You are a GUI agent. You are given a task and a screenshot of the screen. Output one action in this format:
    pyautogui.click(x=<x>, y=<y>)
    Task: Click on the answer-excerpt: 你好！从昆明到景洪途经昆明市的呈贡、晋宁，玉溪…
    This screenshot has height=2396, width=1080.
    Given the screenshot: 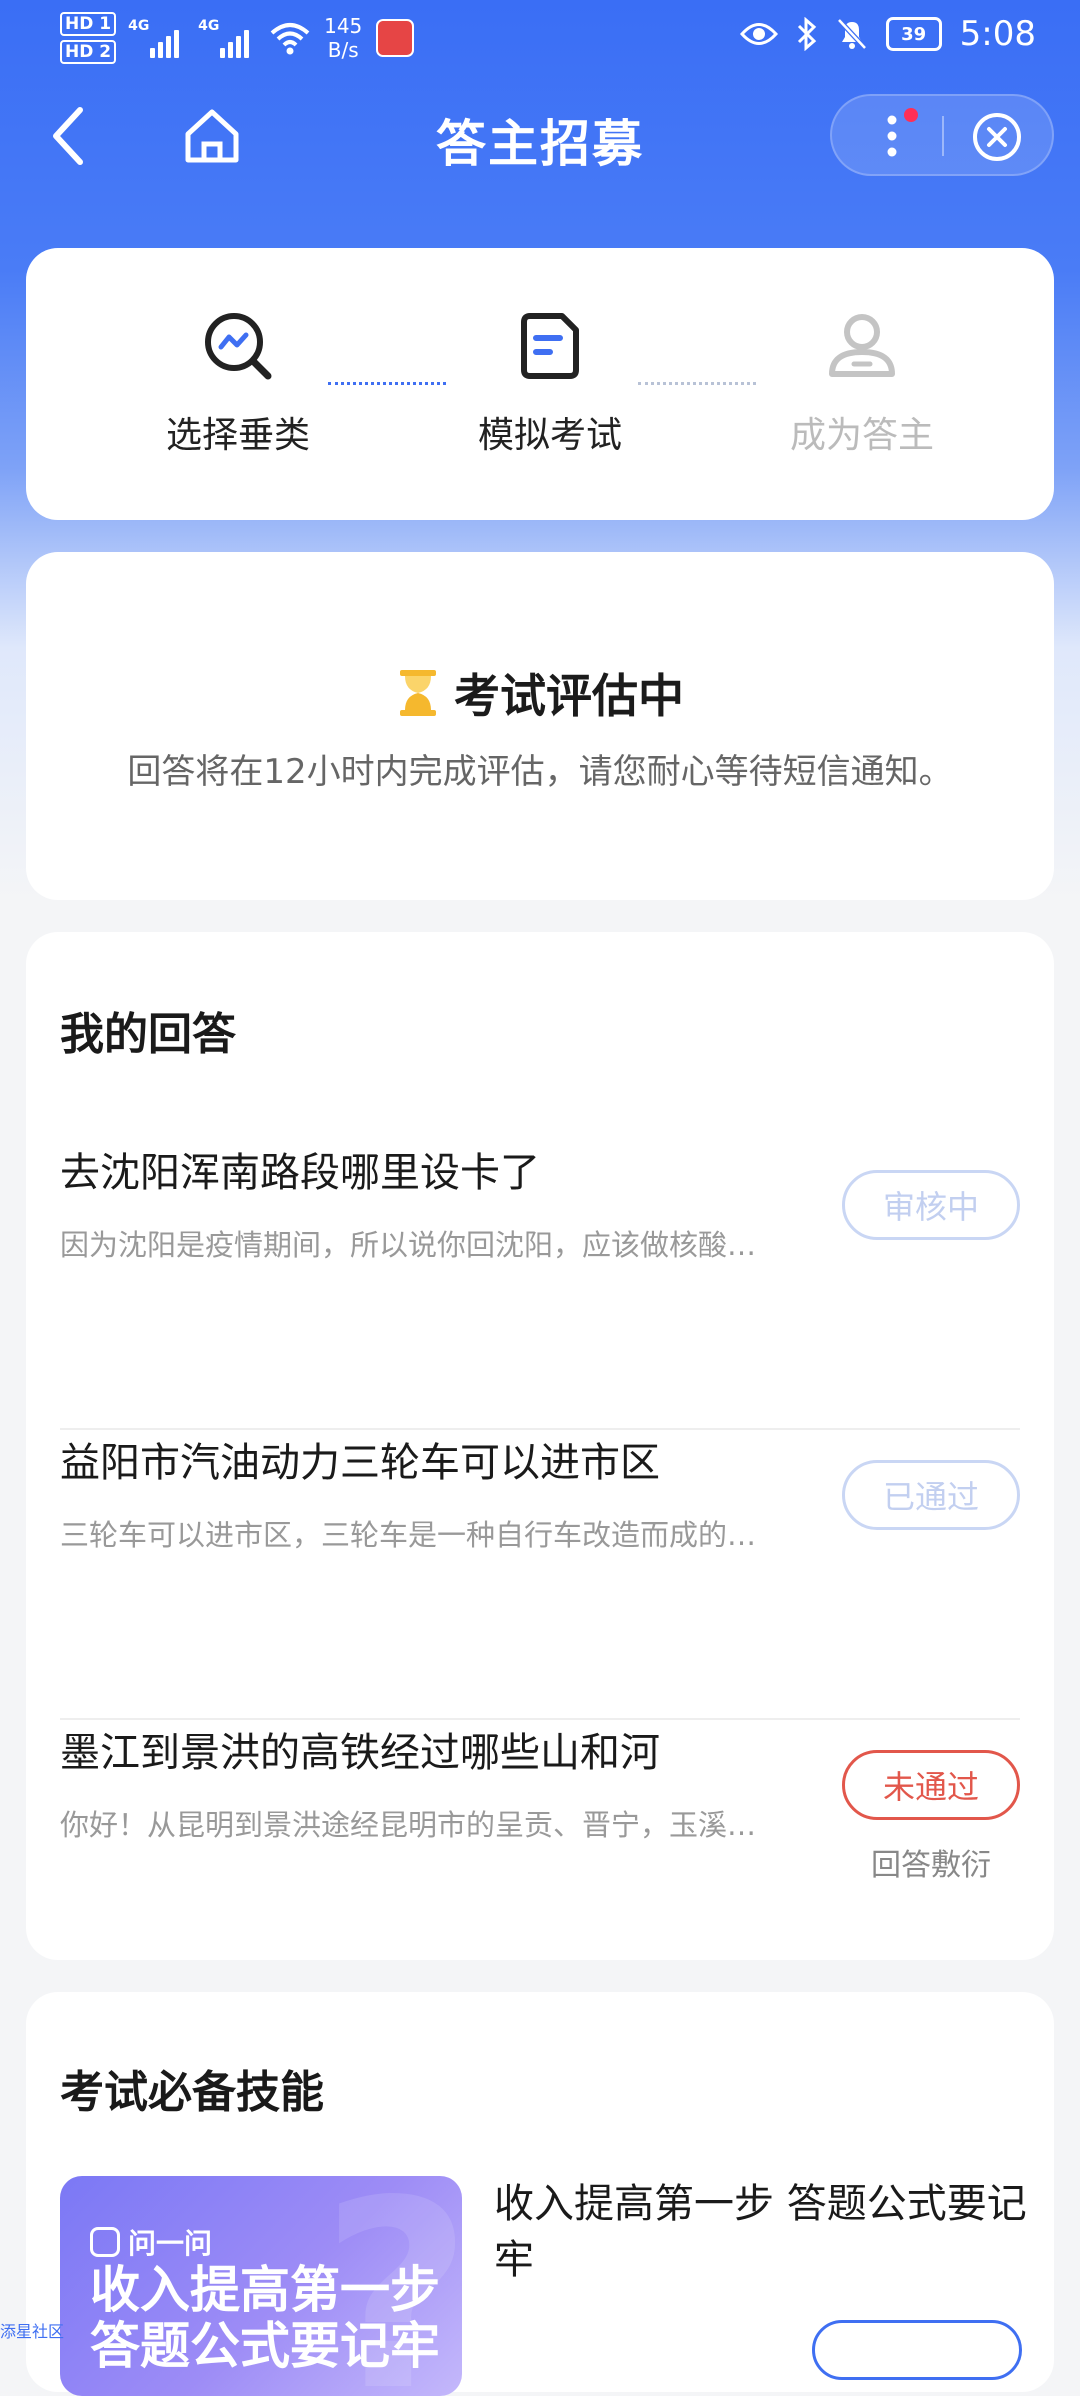 What is the action you would take?
    pyautogui.click(x=408, y=1825)
    